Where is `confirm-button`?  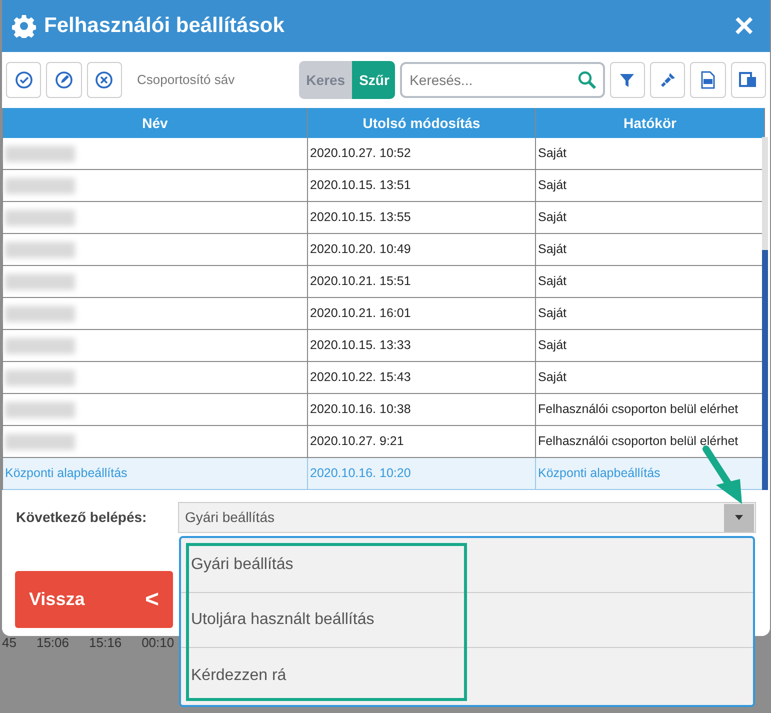 confirm-button is located at coordinates (24, 80).